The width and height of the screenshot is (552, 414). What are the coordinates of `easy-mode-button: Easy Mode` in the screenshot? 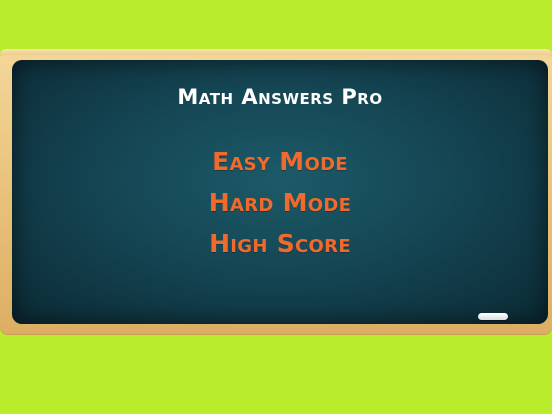 It's located at (280, 162).